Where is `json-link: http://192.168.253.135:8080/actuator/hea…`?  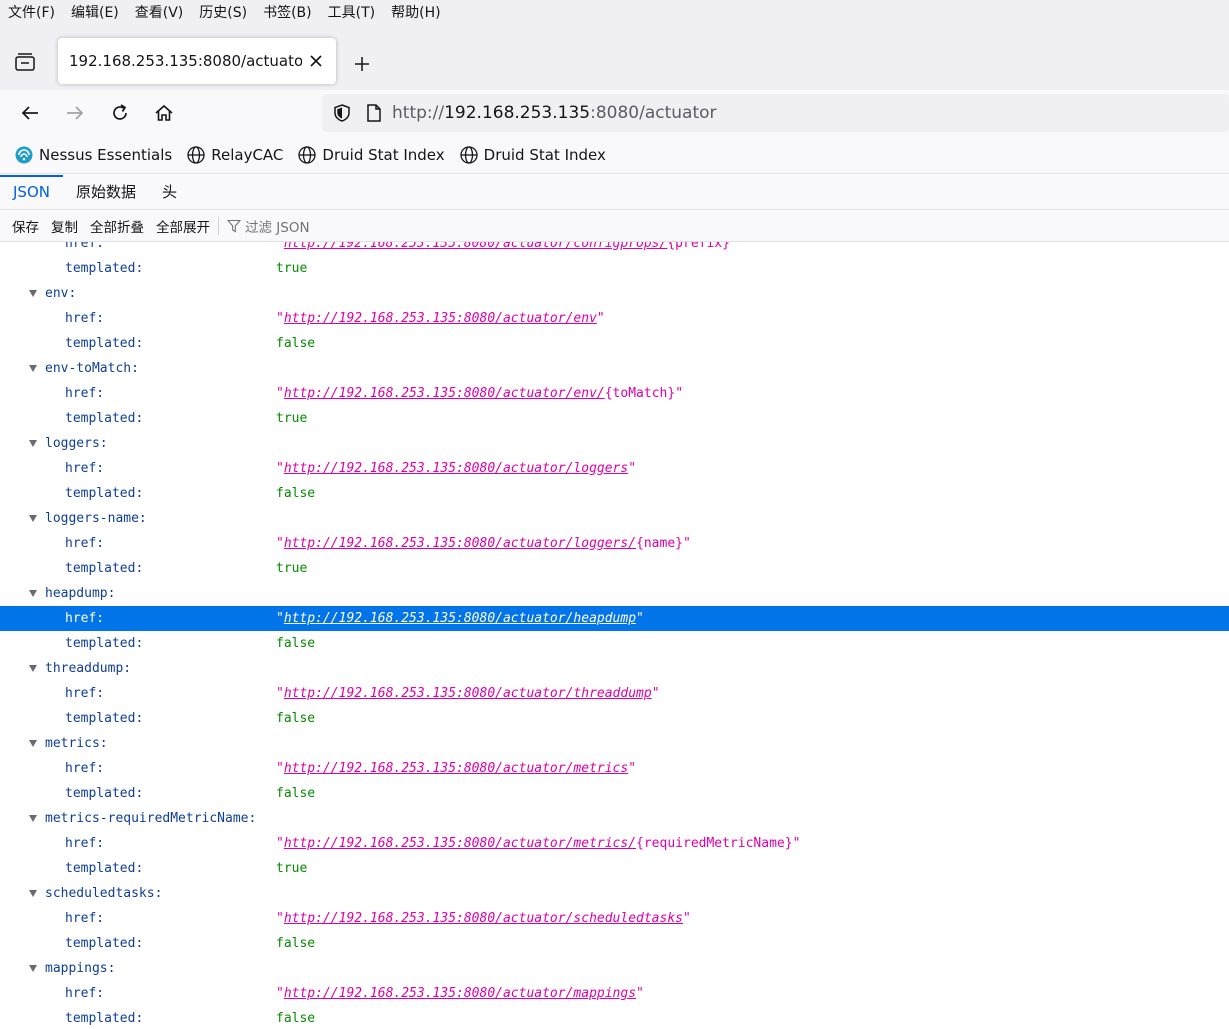
json-link: http://192.168.253.135:8080/actuator/hea… is located at coordinates (460, 618).